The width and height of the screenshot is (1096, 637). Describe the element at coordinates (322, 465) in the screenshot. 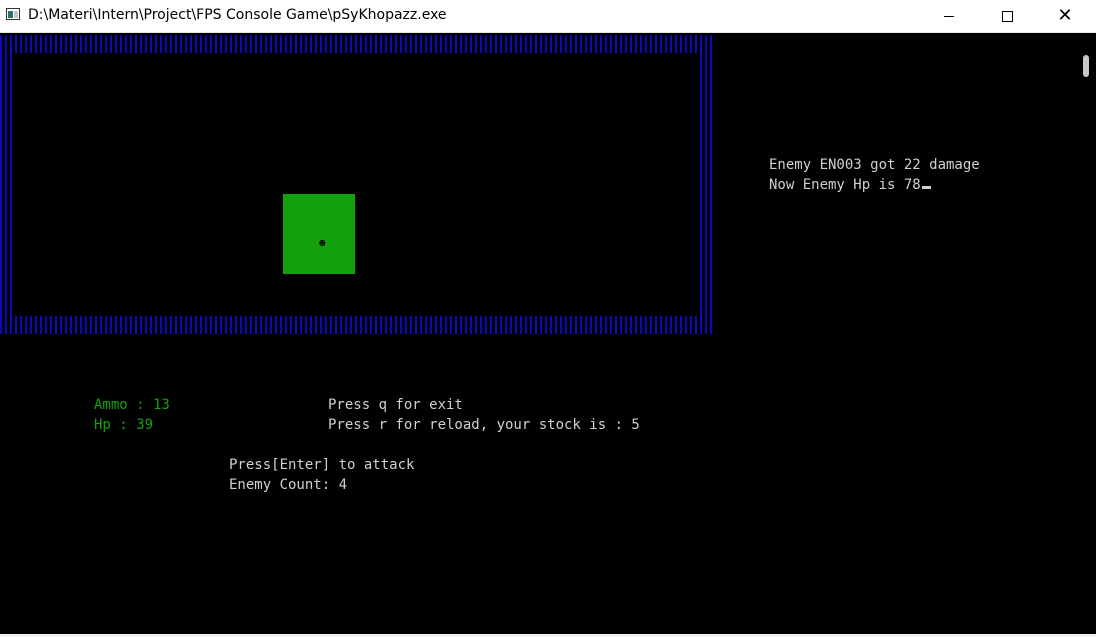

I see `attack-hint: Press[Enter] to attack` at that location.